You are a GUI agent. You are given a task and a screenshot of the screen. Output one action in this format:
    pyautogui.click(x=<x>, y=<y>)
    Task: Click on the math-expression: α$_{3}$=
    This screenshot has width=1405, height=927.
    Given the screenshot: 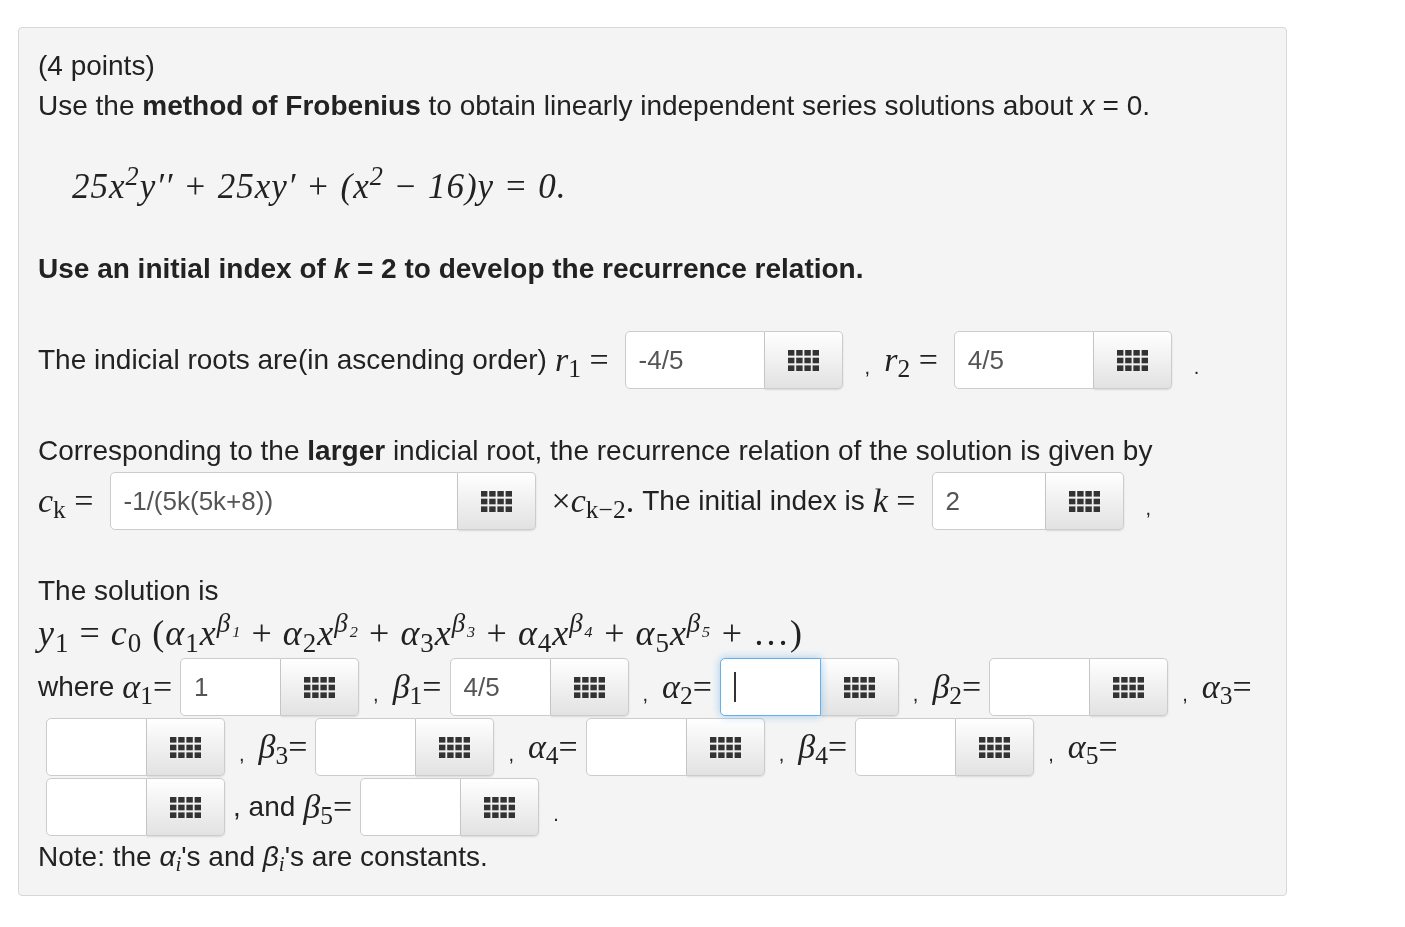 What is the action you would take?
    pyautogui.click(x=1226, y=687)
    